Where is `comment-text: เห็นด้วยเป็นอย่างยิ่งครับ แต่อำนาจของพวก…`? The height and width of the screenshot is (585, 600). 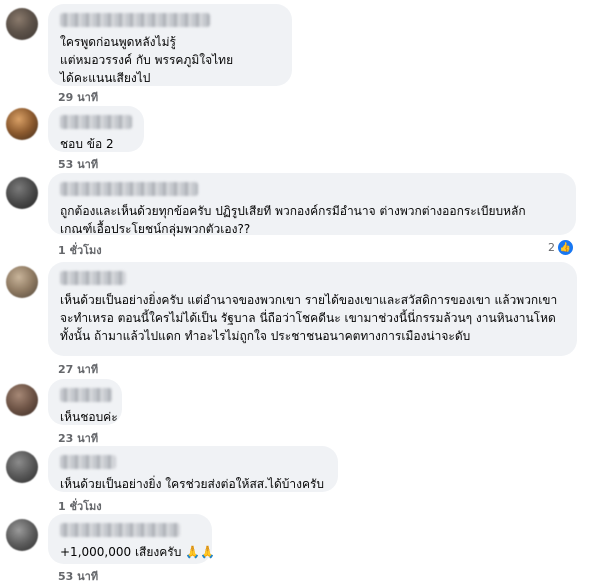 comment-text: เห็นด้วยเป็นอย่างยิ่งครับ แต่อำนาจของพวก… is located at coordinates (309, 300).